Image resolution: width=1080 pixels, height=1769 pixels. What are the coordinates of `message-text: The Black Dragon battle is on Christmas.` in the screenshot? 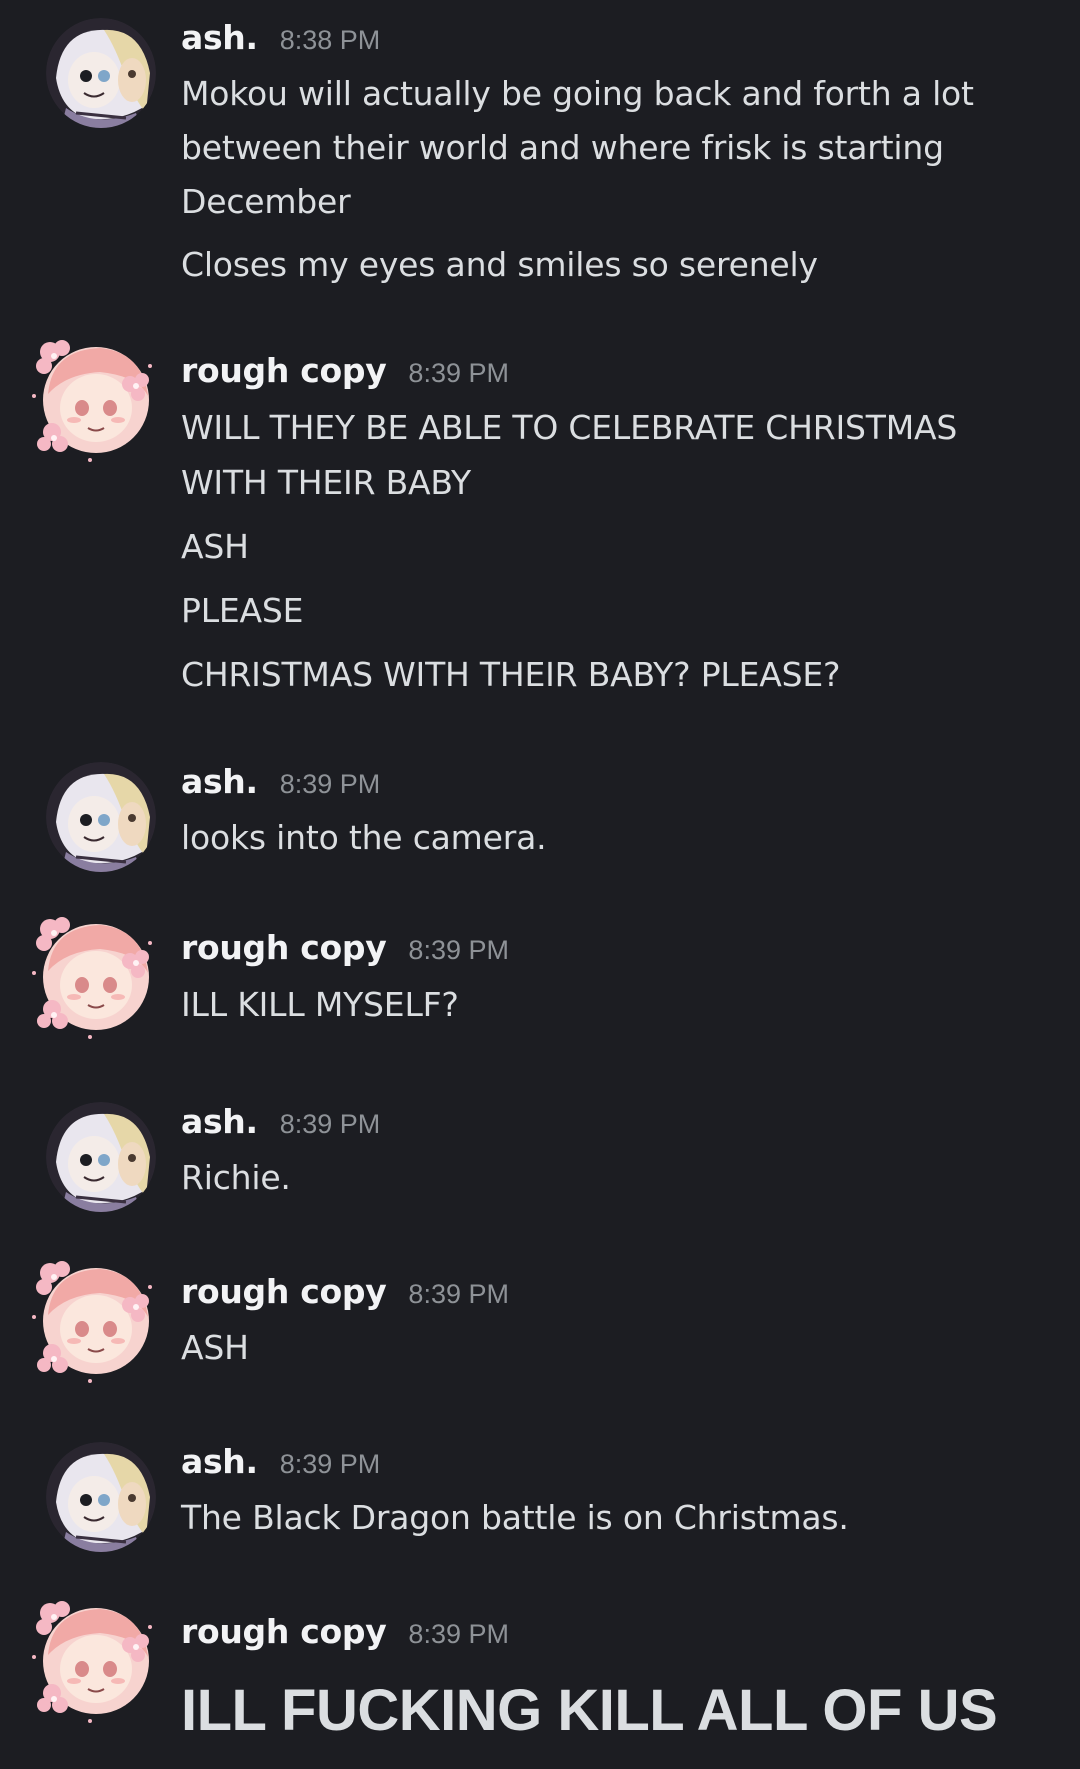 It's located at (515, 1517).